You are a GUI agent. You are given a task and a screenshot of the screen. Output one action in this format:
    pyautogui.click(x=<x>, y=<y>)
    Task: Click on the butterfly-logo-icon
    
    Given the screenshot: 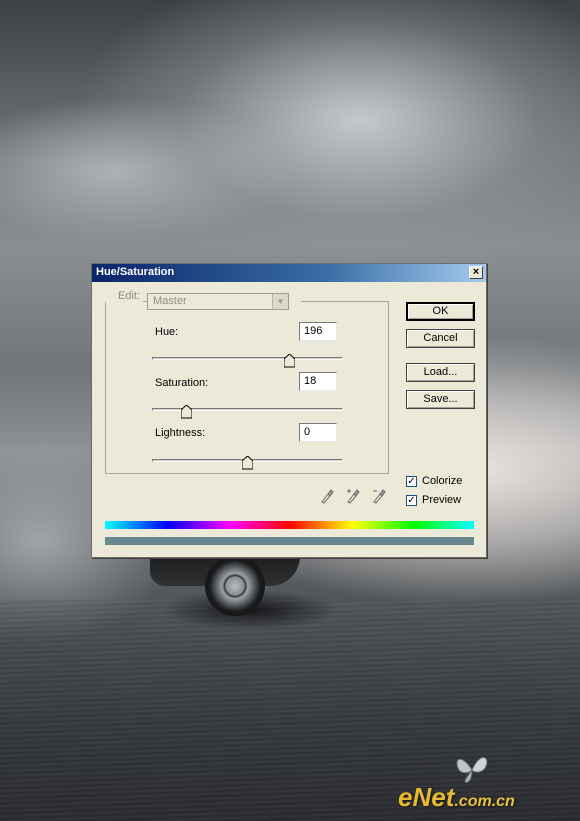 What is the action you would take?
    pyautogui.click(x=472, y=770)
    